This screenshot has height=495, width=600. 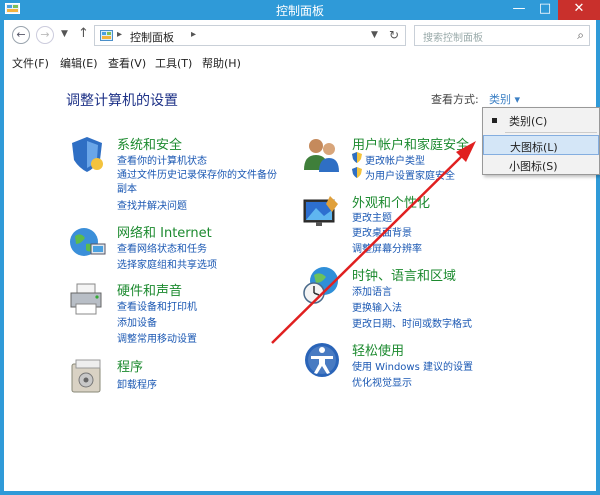 What do you see at coordinates (551, 132) in the screenshot?
I see `menu-separator` at bounding box center [551, 132].